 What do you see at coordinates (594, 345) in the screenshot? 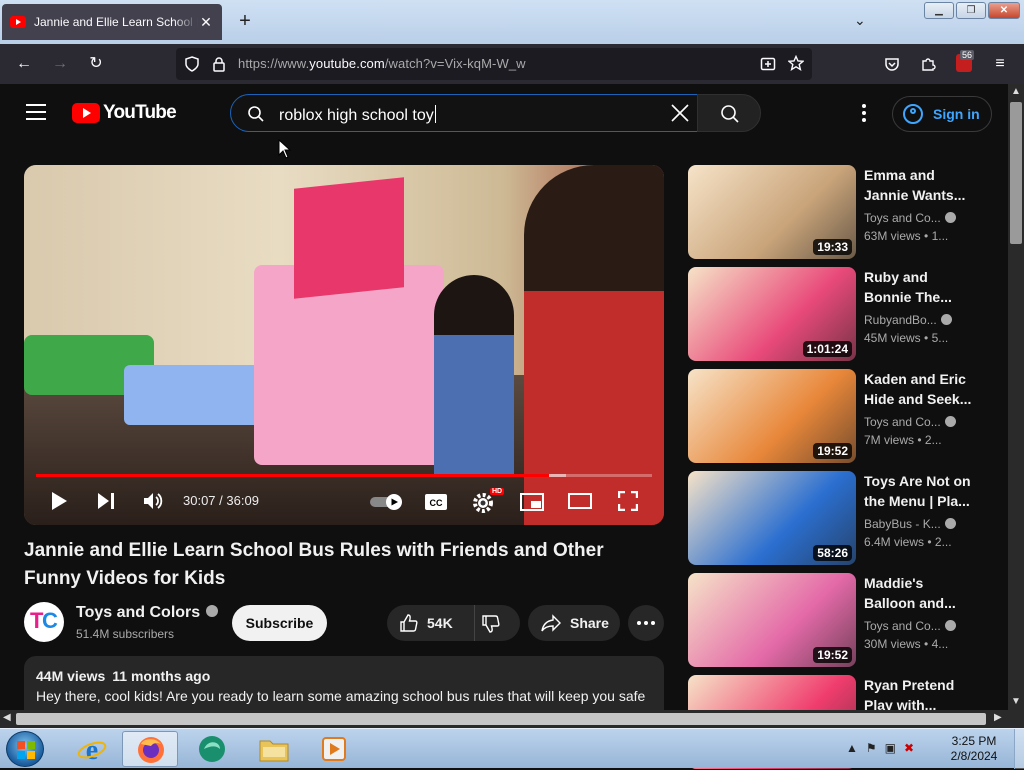
I see `video-frame-person` at bounding box center [594, 345].